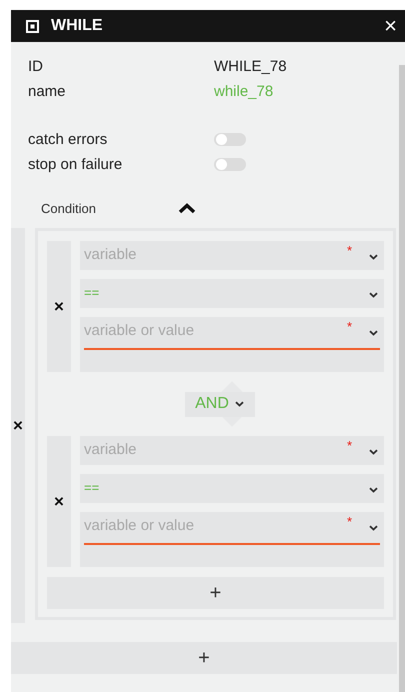 The height and width of the screenshot is (692, 405). Describe the element at coordinates (18, 425) in the screenshot. I see `remove-group-button: ×` at that location.